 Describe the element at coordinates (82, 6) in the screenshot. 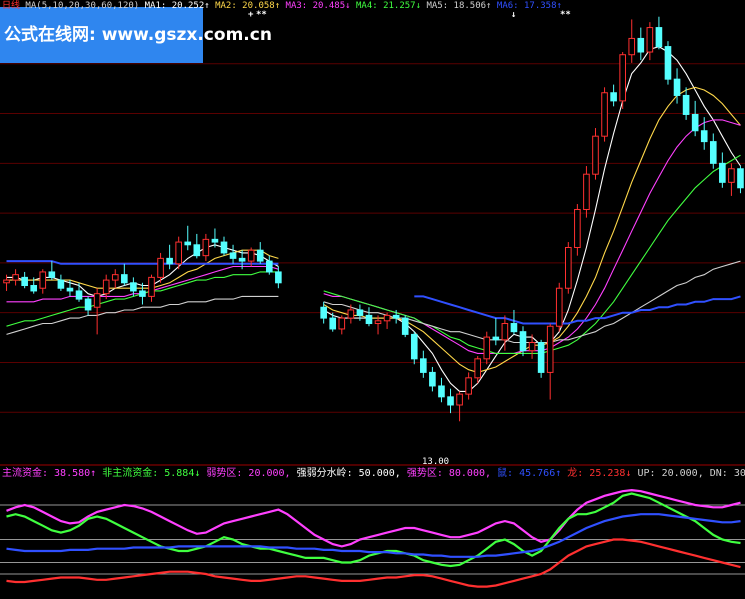

I see `legend-ma-params: MA(5,10,20,30,60,120)` at that location.